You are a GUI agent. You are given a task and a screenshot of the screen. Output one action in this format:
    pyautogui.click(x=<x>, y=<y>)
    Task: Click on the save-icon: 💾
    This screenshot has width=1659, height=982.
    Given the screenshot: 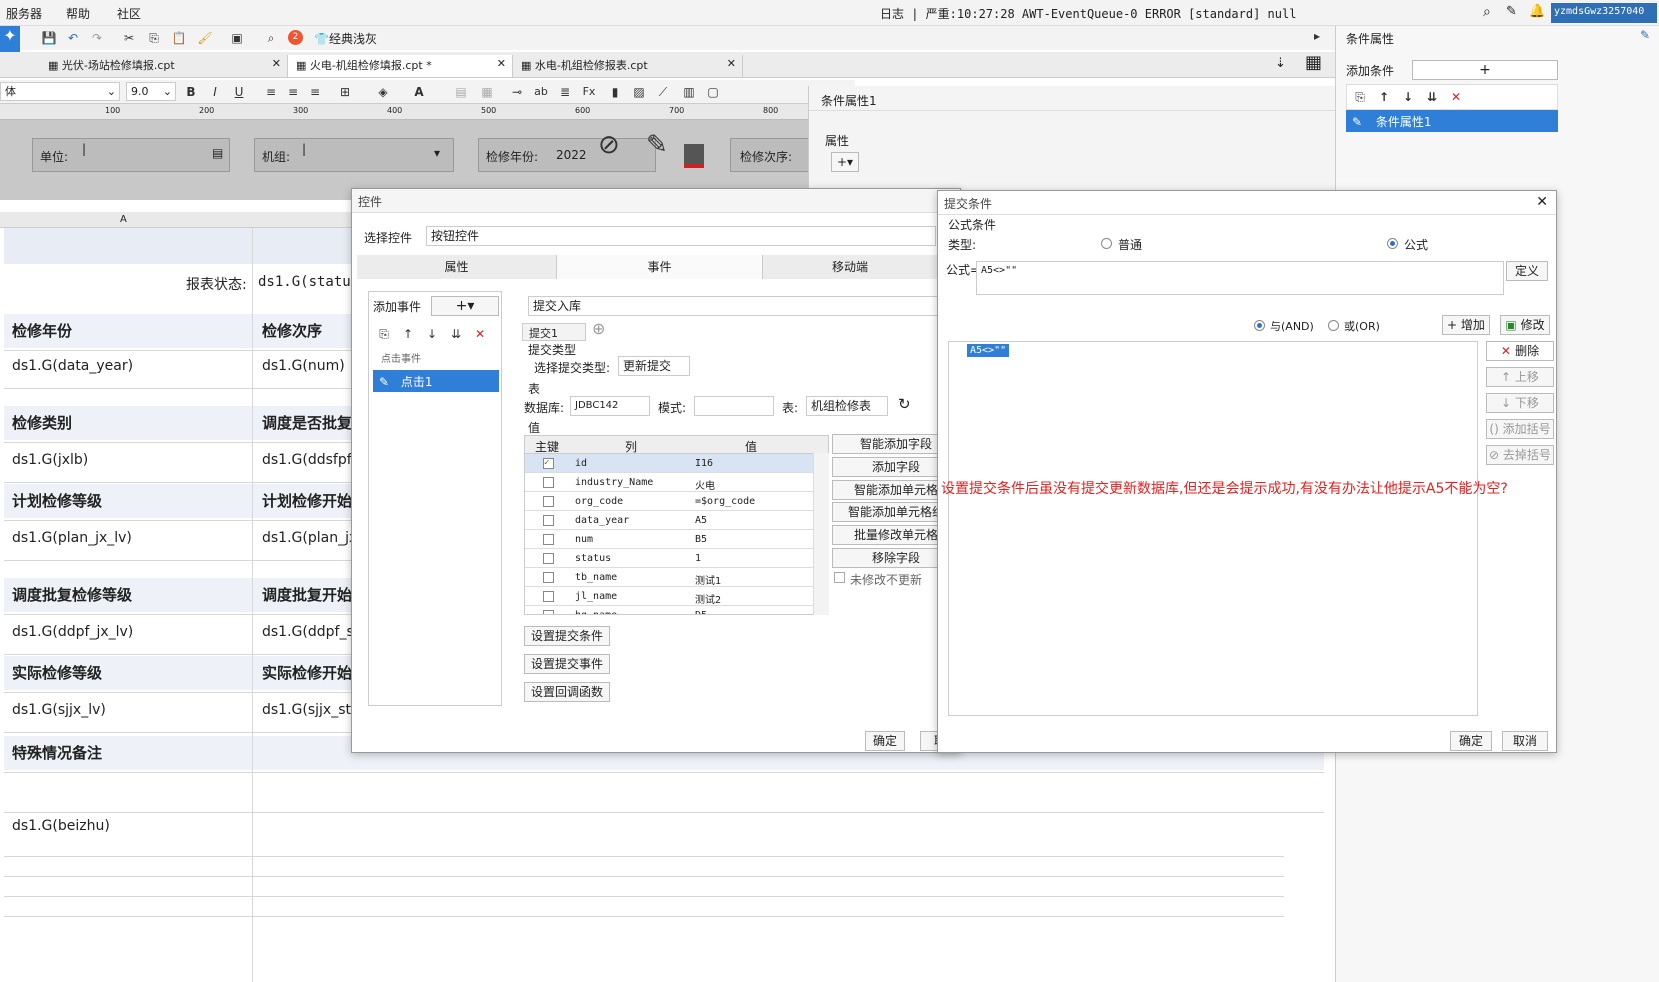 What is the action you would take?
    pyautogui.click(x=49, y=38)
    